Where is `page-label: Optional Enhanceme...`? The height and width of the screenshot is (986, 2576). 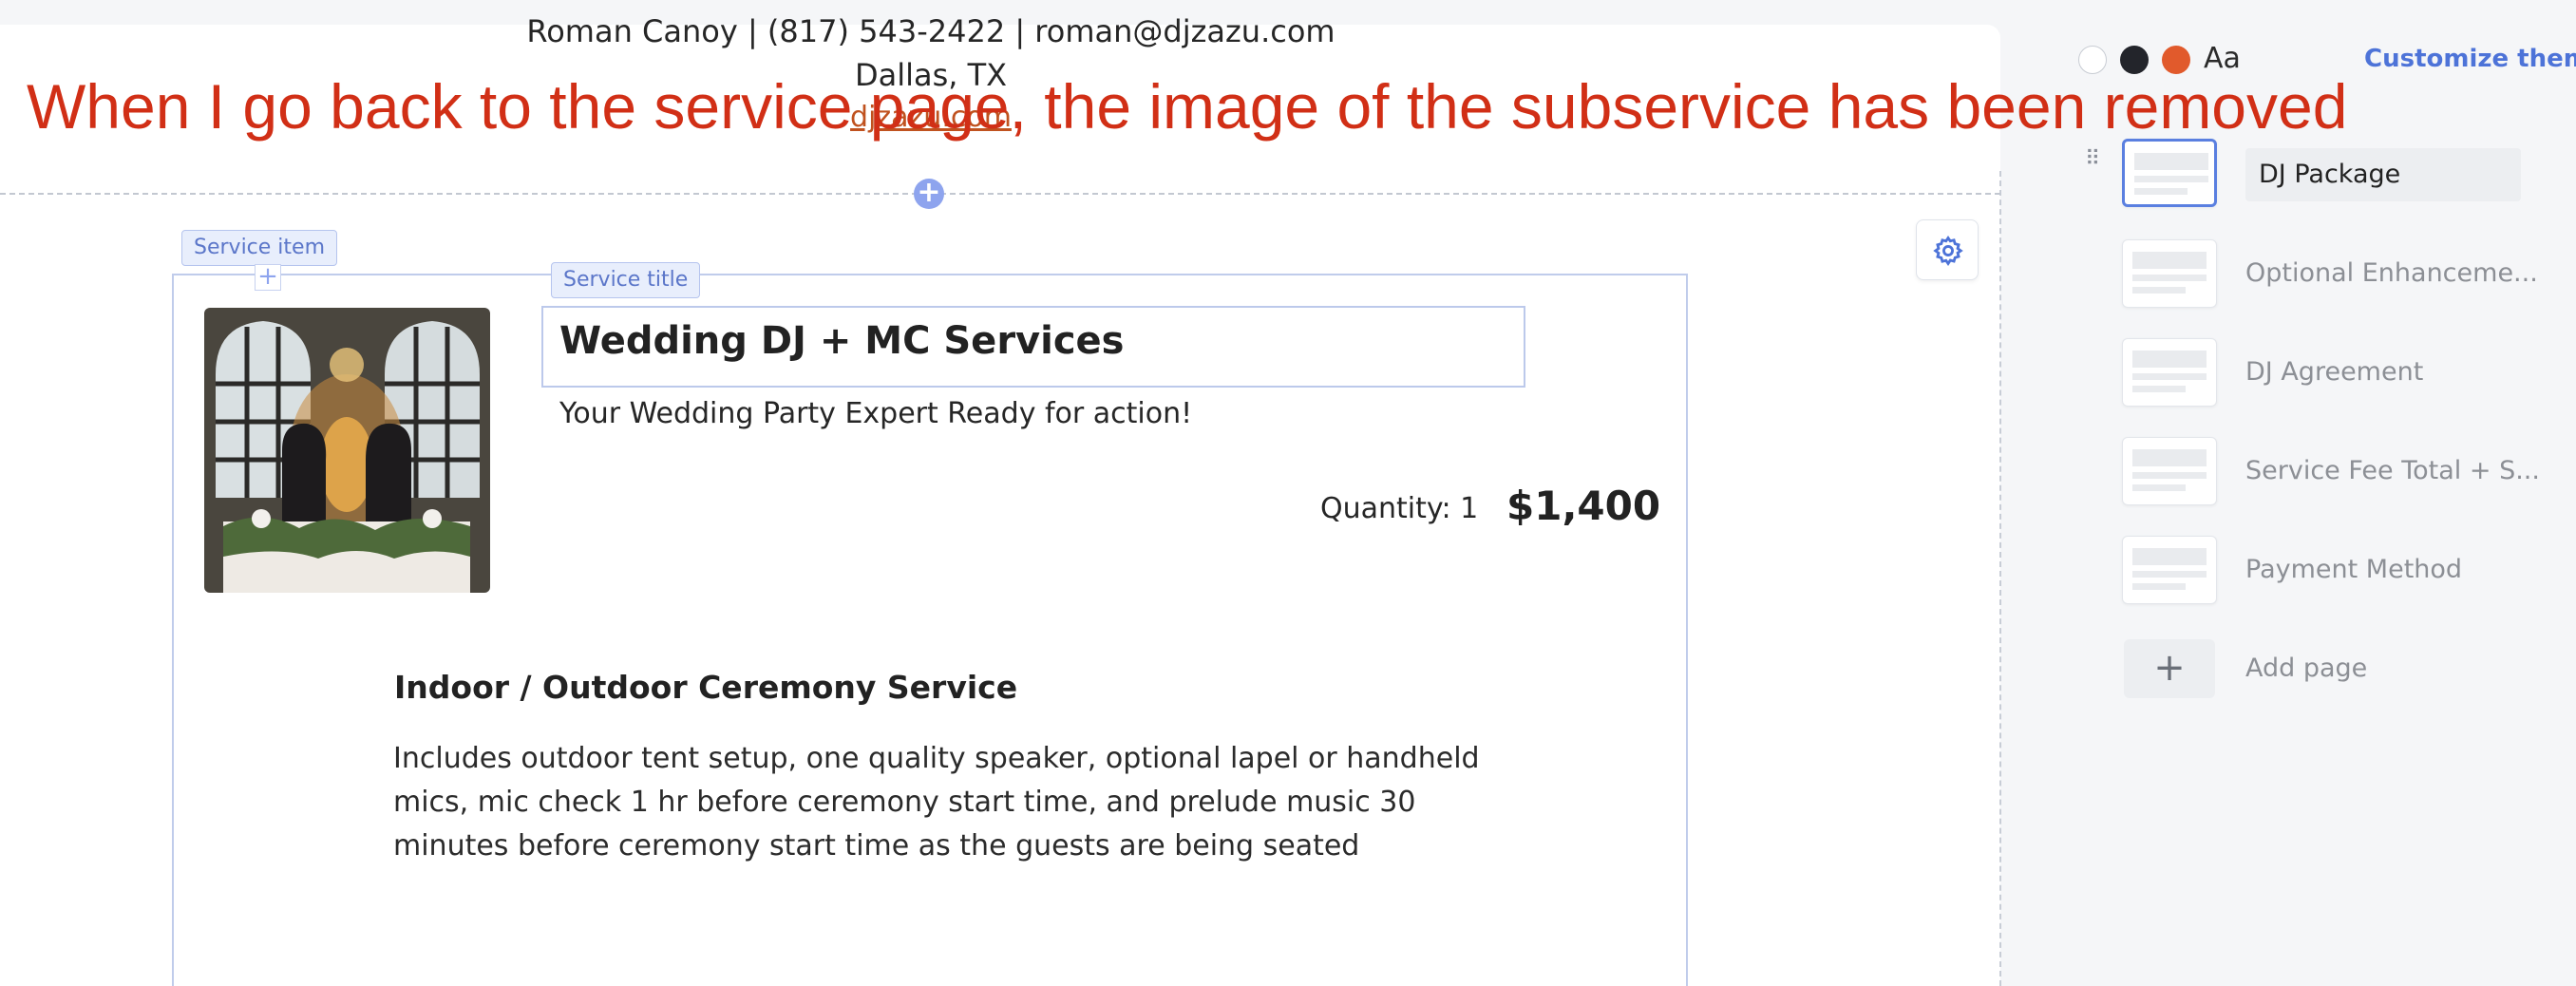 page-label: Optional Enhanceme... is located at coordinates (2391, 273).